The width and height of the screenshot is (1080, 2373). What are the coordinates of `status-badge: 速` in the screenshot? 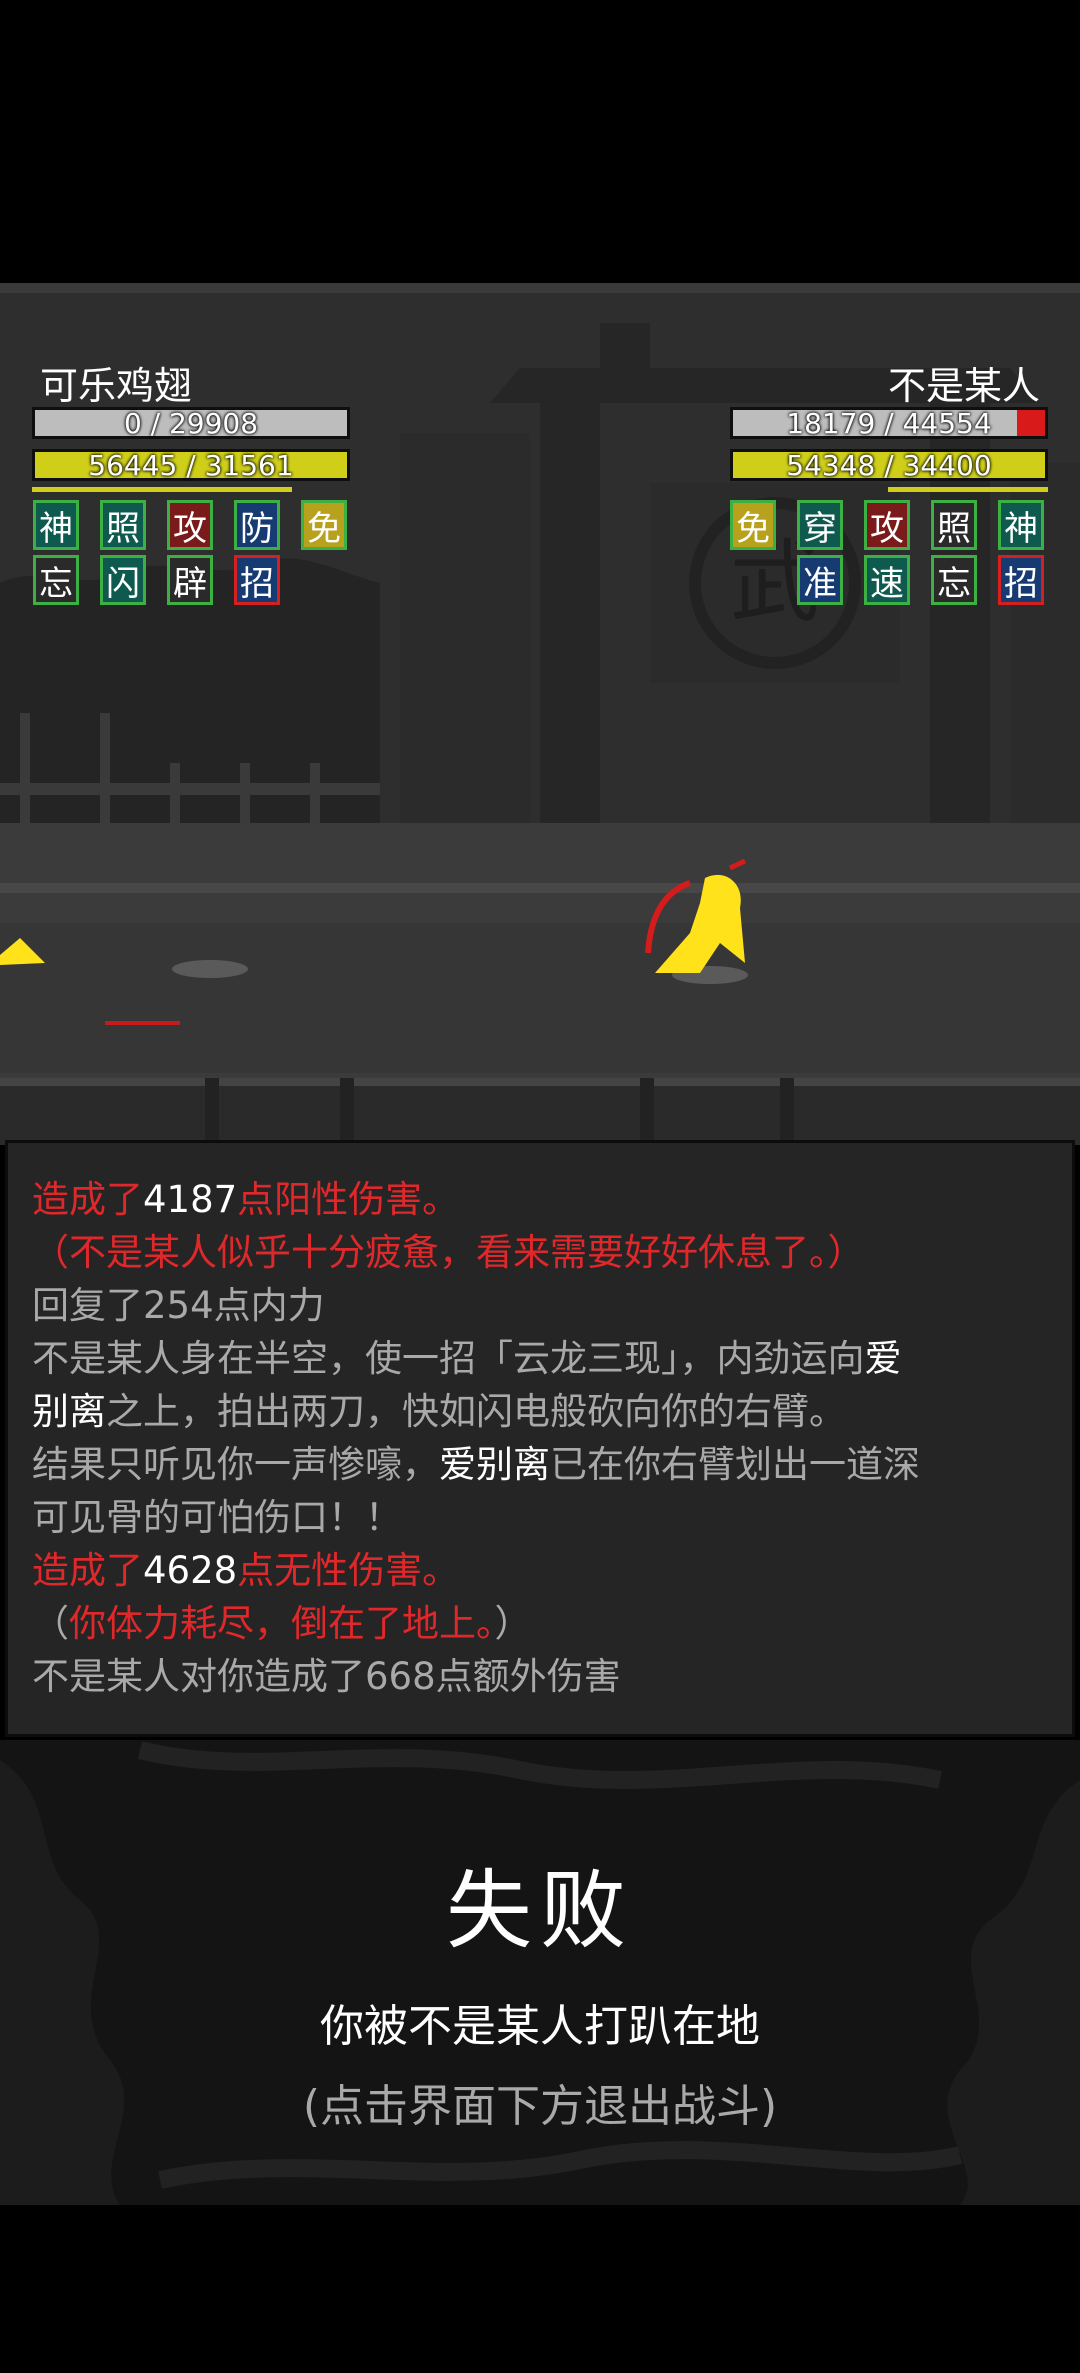 It's located at (887, 580).